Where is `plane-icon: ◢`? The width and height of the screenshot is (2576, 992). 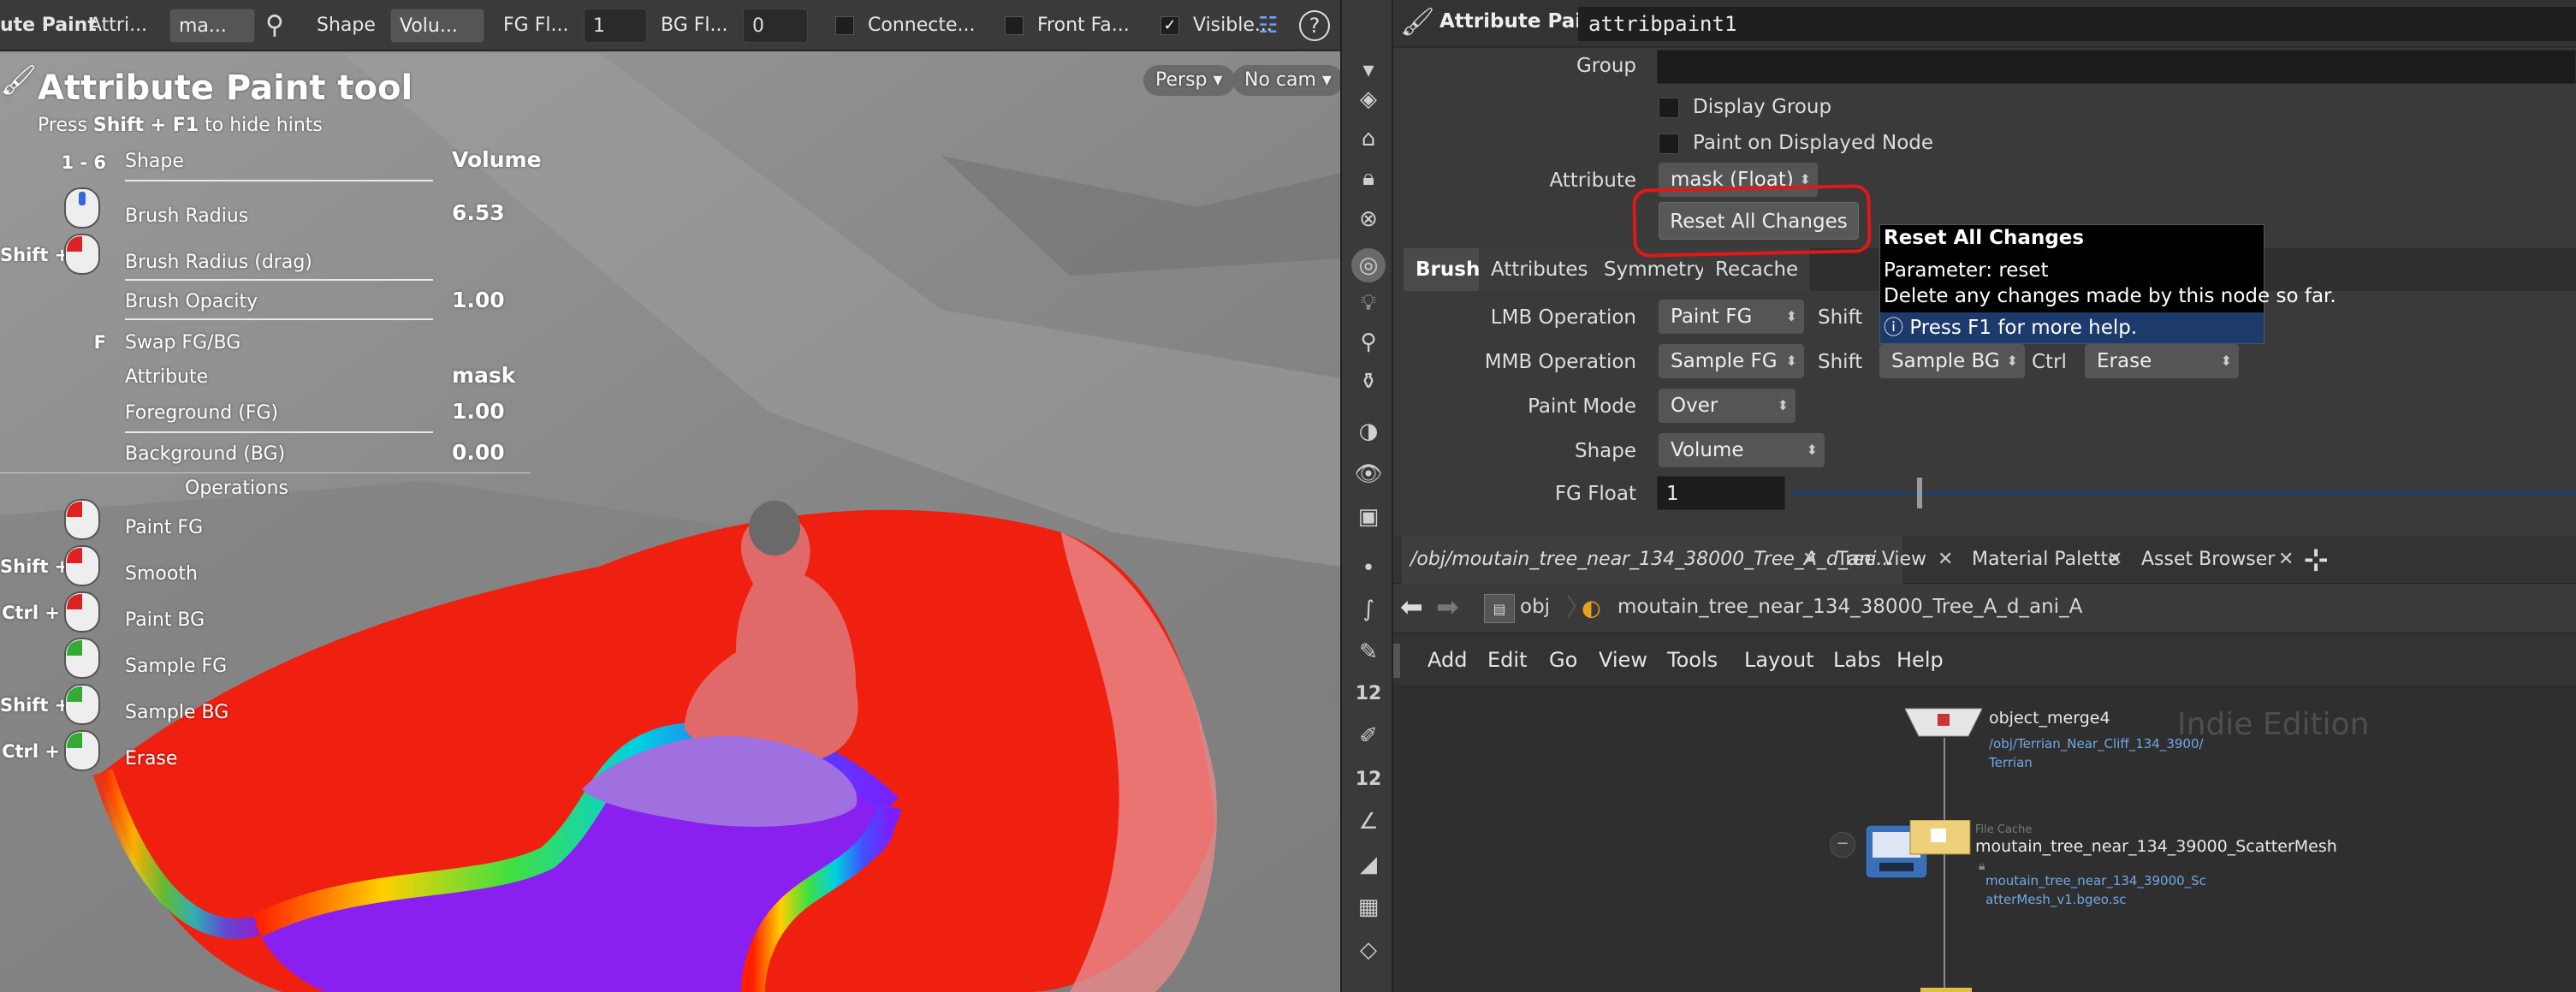 plane-icon: ◢ is located at coordinates (1368, 864).